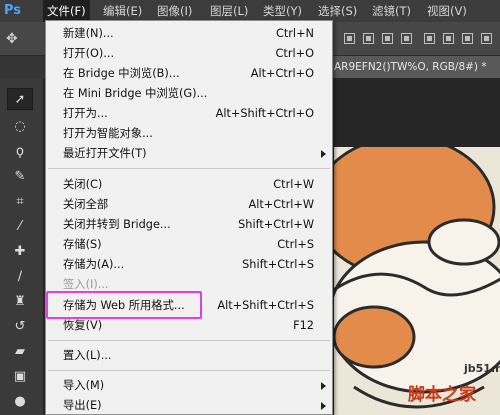 The width and height of the screenshot is (500, 415). What do you see at coordinates (391, 11) in the screenshot?
I see `menu-filter: 滤镜(T)` at bounding box center [391, 11].